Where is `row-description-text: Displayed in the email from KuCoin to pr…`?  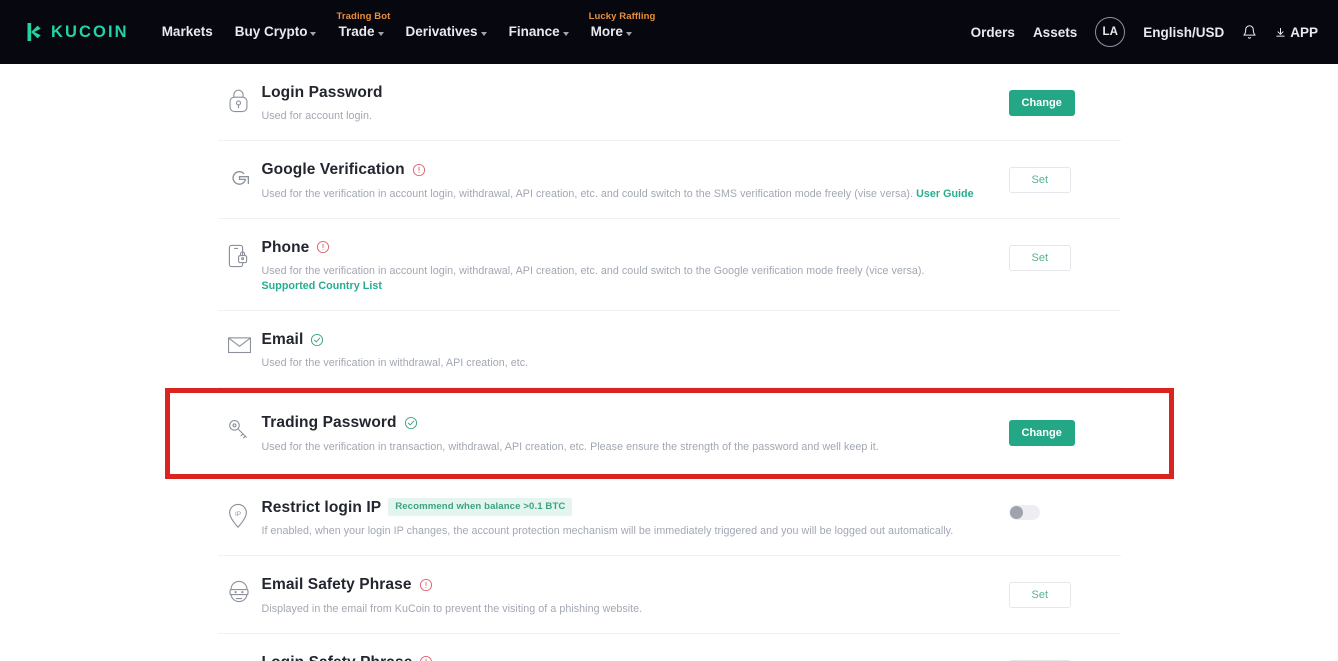 row-description-text: Displayed in the email from KuCoin to pr… is located at coordinates (452, 608).